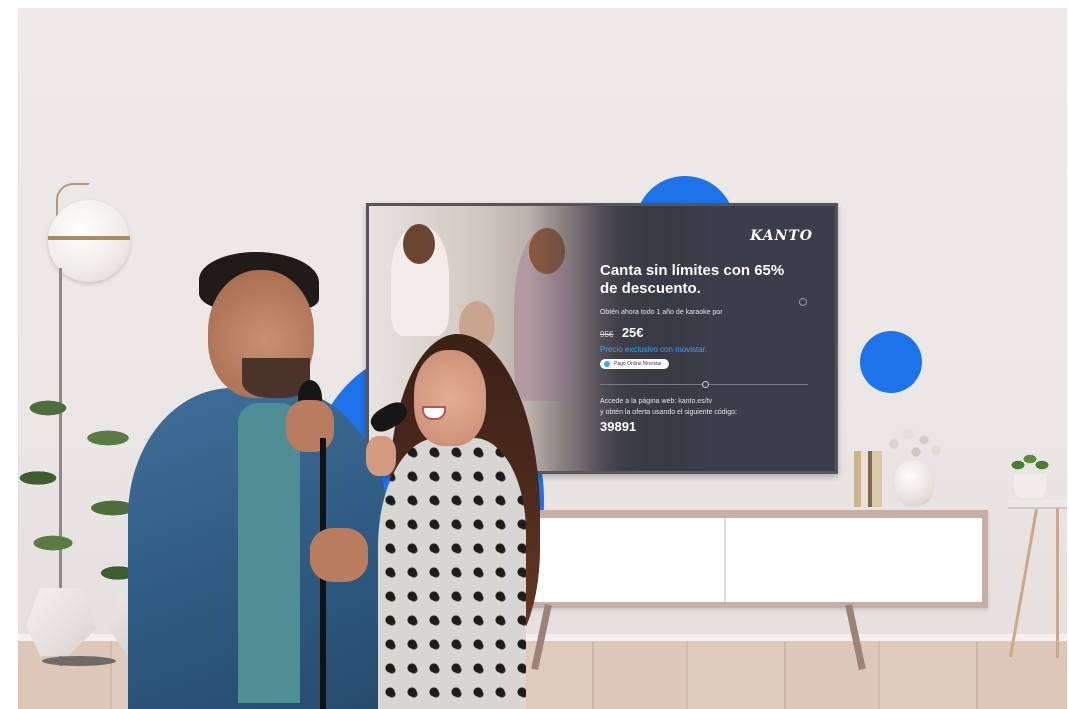  I want to click on tv-console, so click(753, 559).